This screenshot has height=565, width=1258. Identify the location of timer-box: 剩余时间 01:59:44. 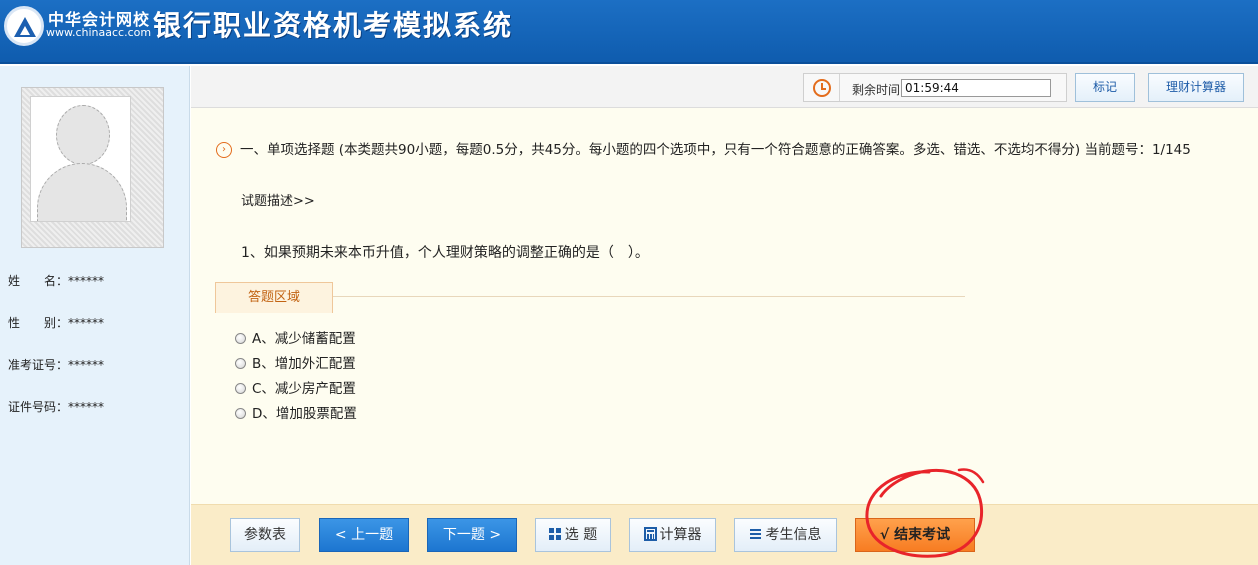
(935, 87).